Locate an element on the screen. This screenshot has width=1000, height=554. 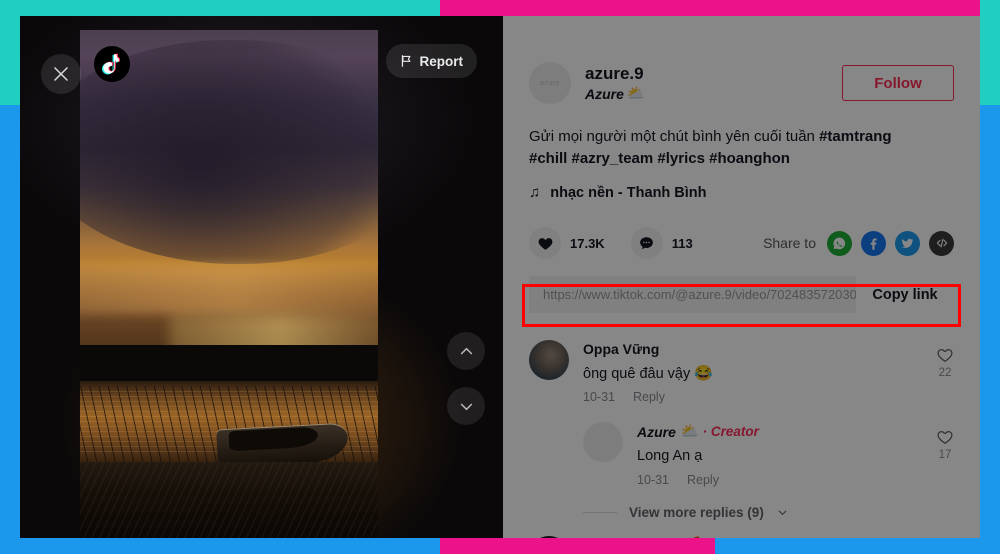
comment-body: Azure ⛅ · Creator Long An ạ 10-31 Reply is located at coordinates (795, 454).